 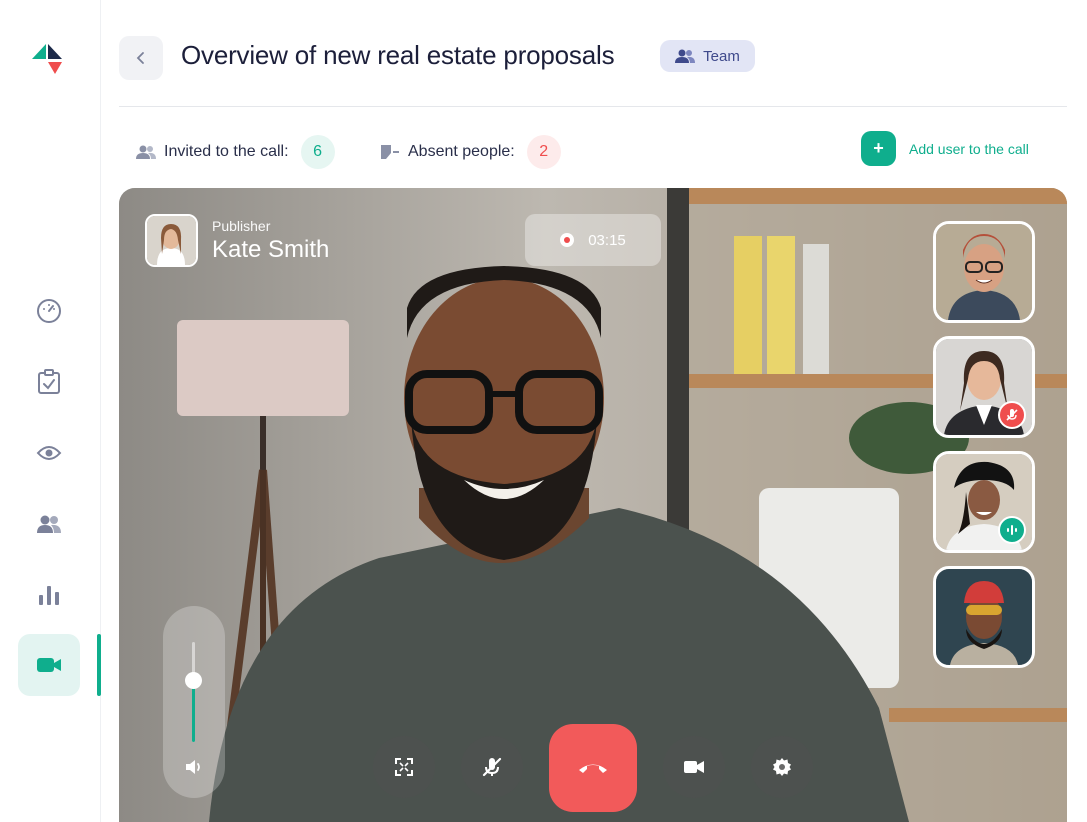 What do you see at coordinates (398, 55) in the screenshot?
I see `page-title: Overview of new real estate proposals` at bounding box center [398, 55].